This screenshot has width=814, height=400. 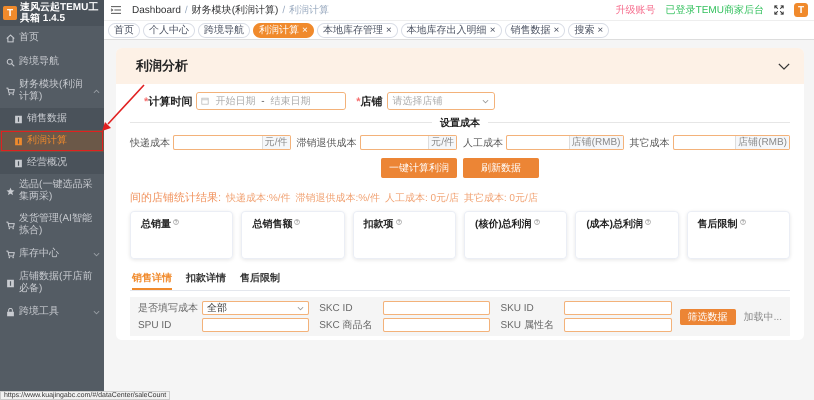 What do you see at coordinates (155, 325) in the screenshot?
I see `filter-label: SPU ID` at bounding box center [155, 325].